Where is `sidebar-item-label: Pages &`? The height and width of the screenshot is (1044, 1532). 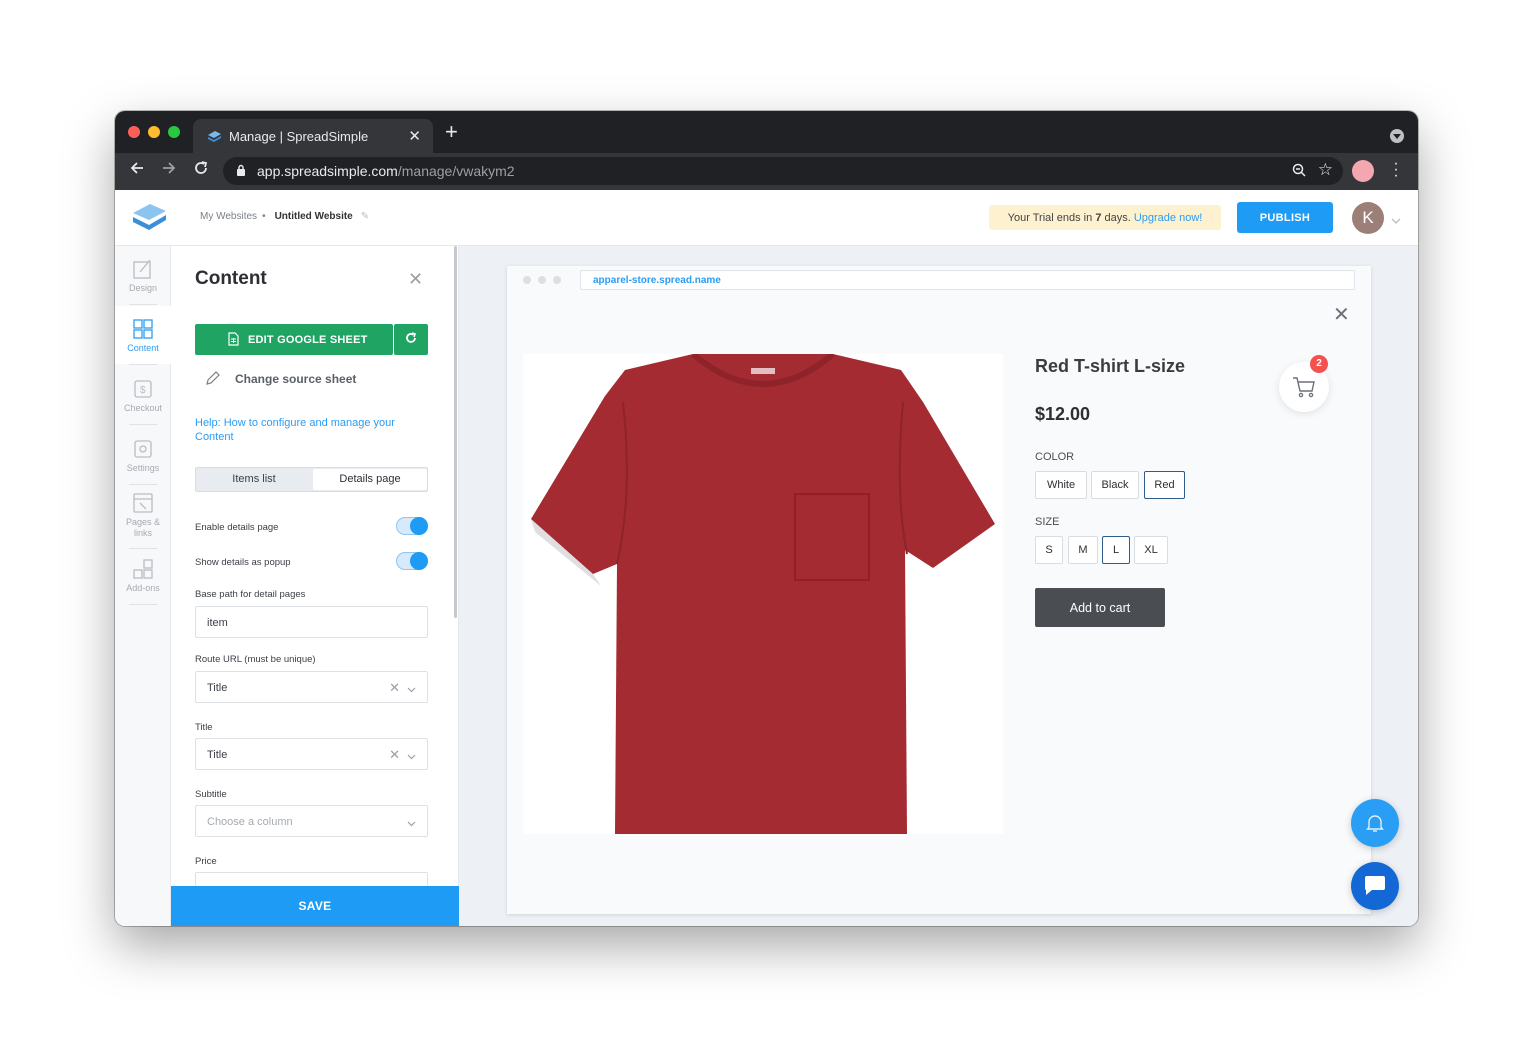 sidebar-item-label: Pages & is located at coordinates (143, 522).